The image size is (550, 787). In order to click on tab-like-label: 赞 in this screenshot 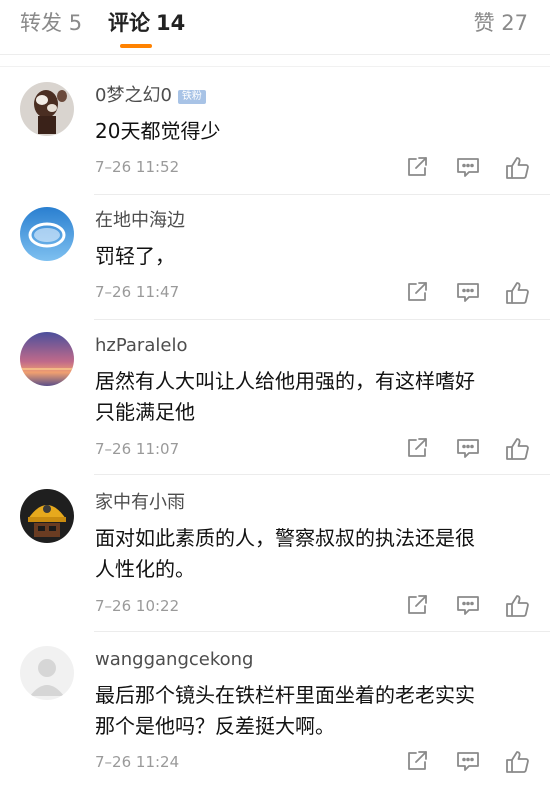, I will do `click(484, 23)`.